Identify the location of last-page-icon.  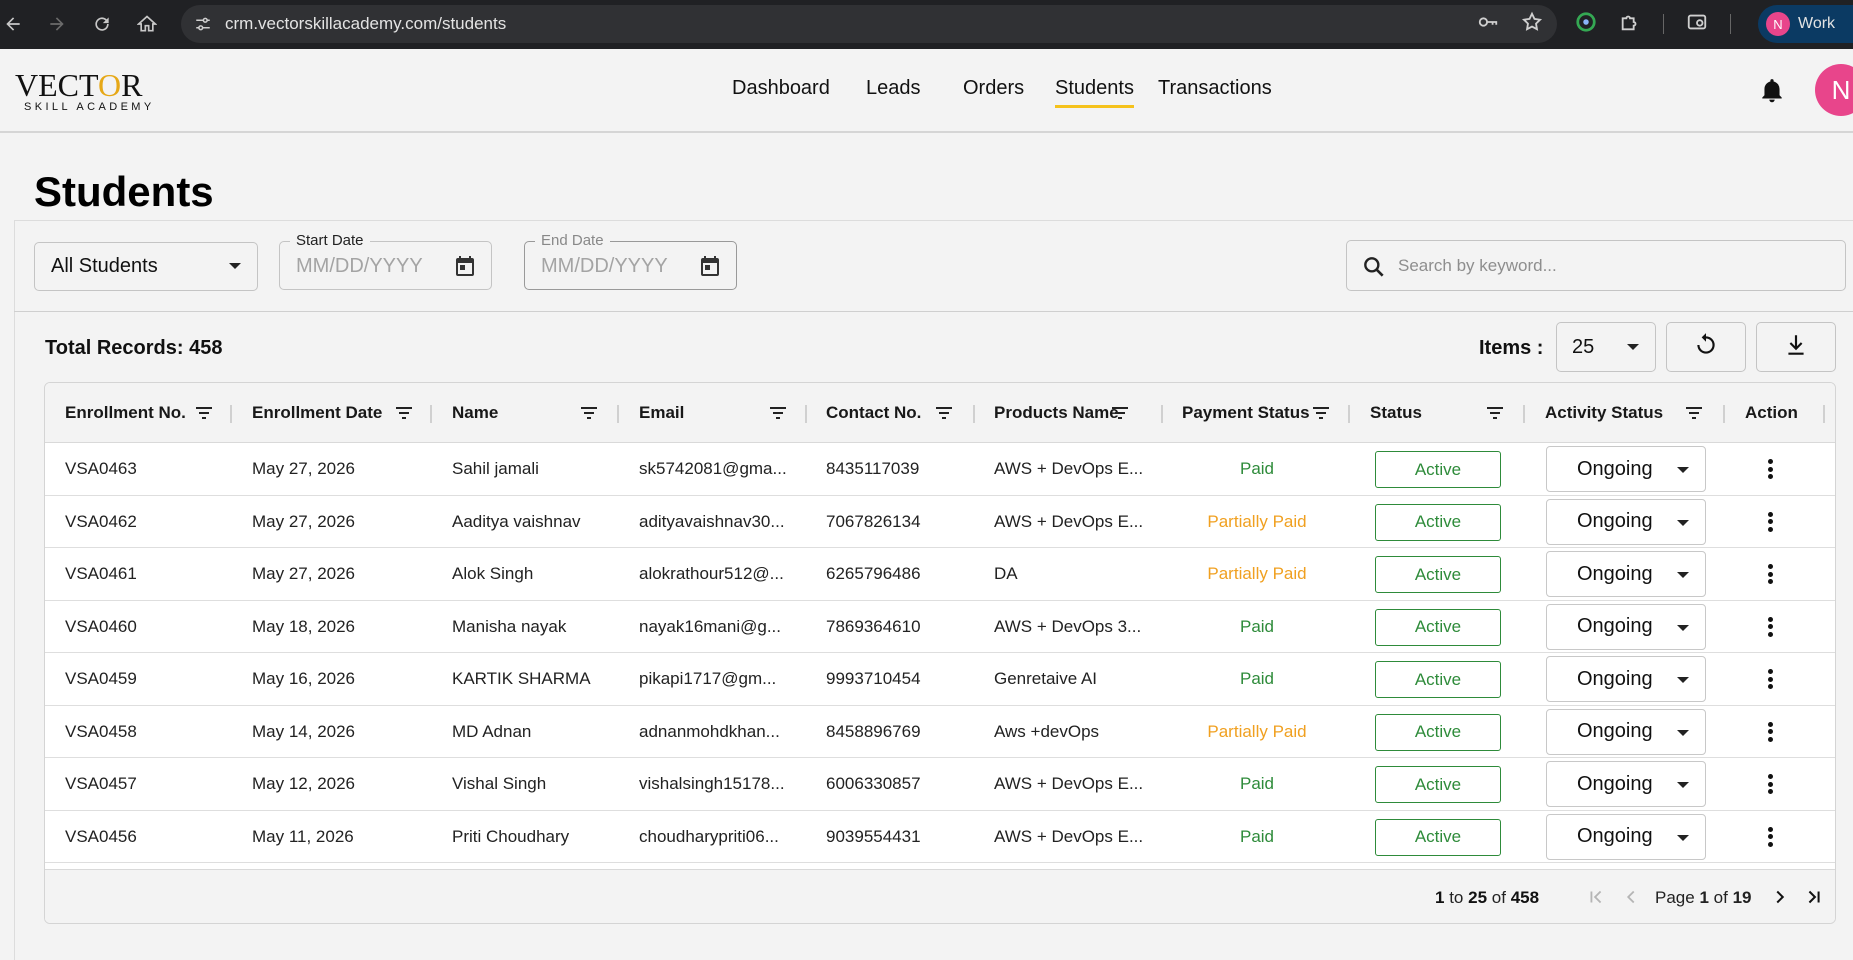
(1814, 897).